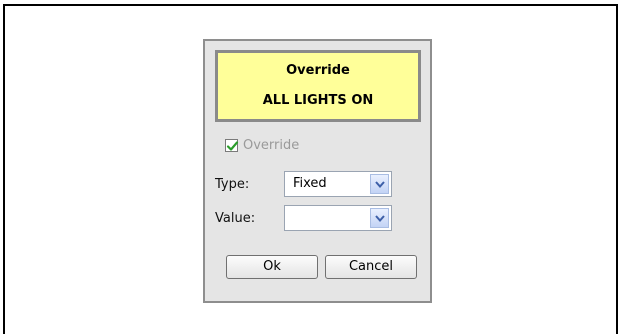  What do you see at coordinates (371, 267) in the screenshot?
I see `cancel-button: Cancel` at bounding box center [371, 267].